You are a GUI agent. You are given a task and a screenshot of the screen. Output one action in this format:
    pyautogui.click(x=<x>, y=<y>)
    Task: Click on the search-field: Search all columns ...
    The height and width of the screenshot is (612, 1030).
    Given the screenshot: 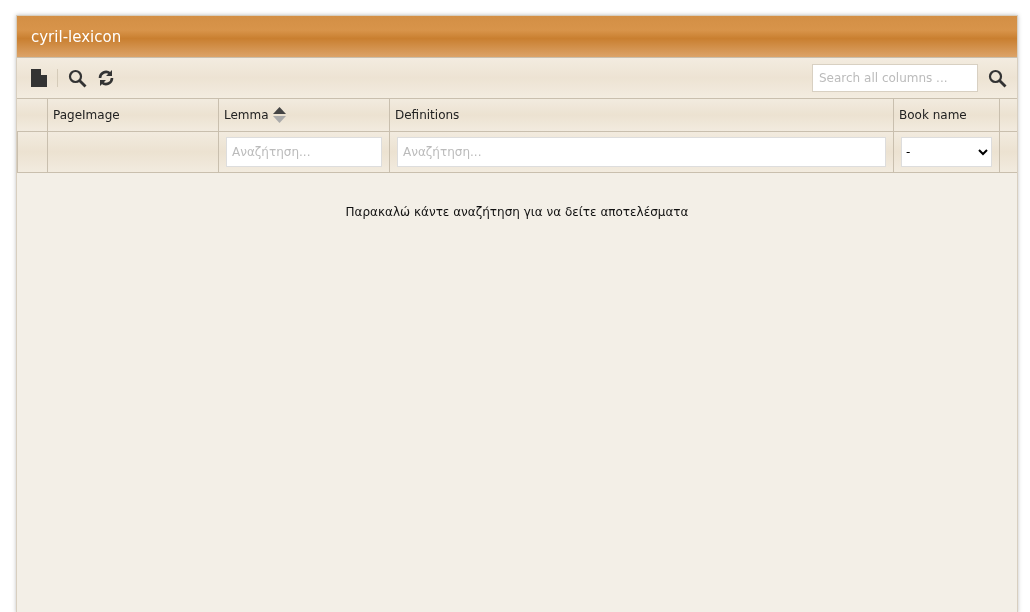 What is the action you would take?
    pyautogui.click(x=895, y=78)
    